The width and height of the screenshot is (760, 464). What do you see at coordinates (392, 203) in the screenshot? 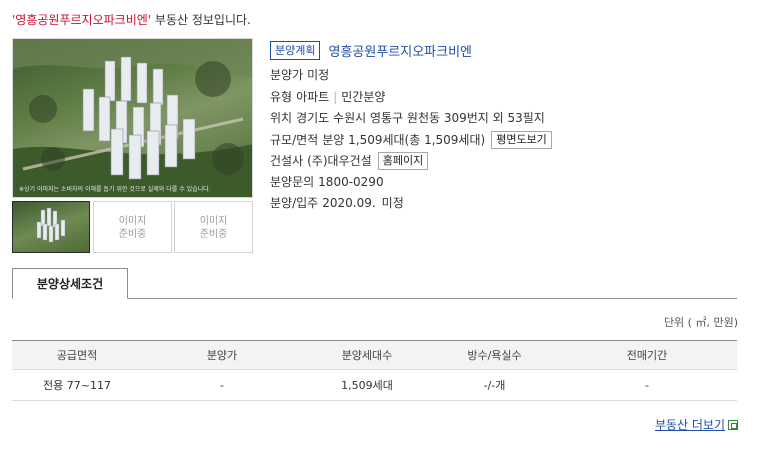
I see `movein-value: 미정` at bounding box center [392, 203].